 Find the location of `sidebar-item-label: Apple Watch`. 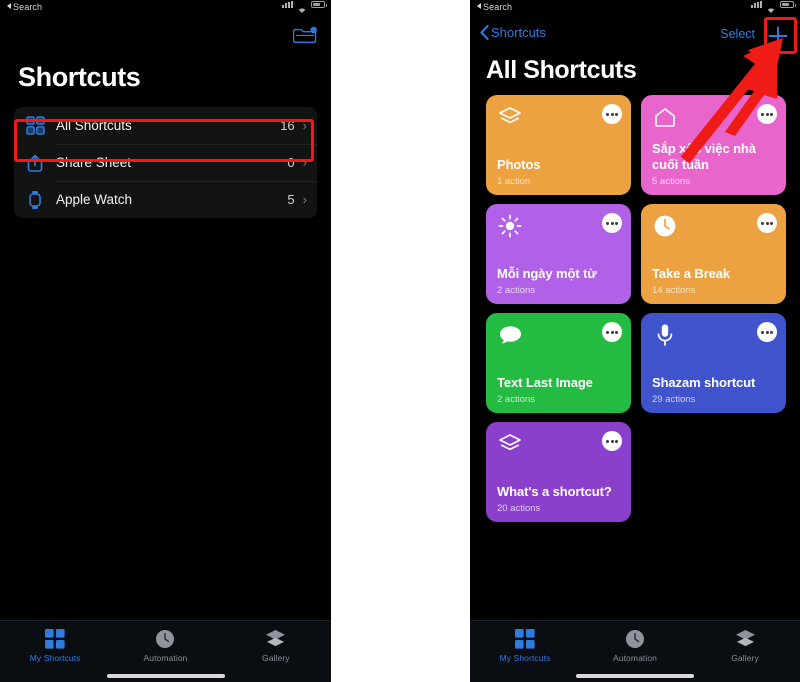

sidebar-item-label: Apple Watch is located at coordinates (94, 199).